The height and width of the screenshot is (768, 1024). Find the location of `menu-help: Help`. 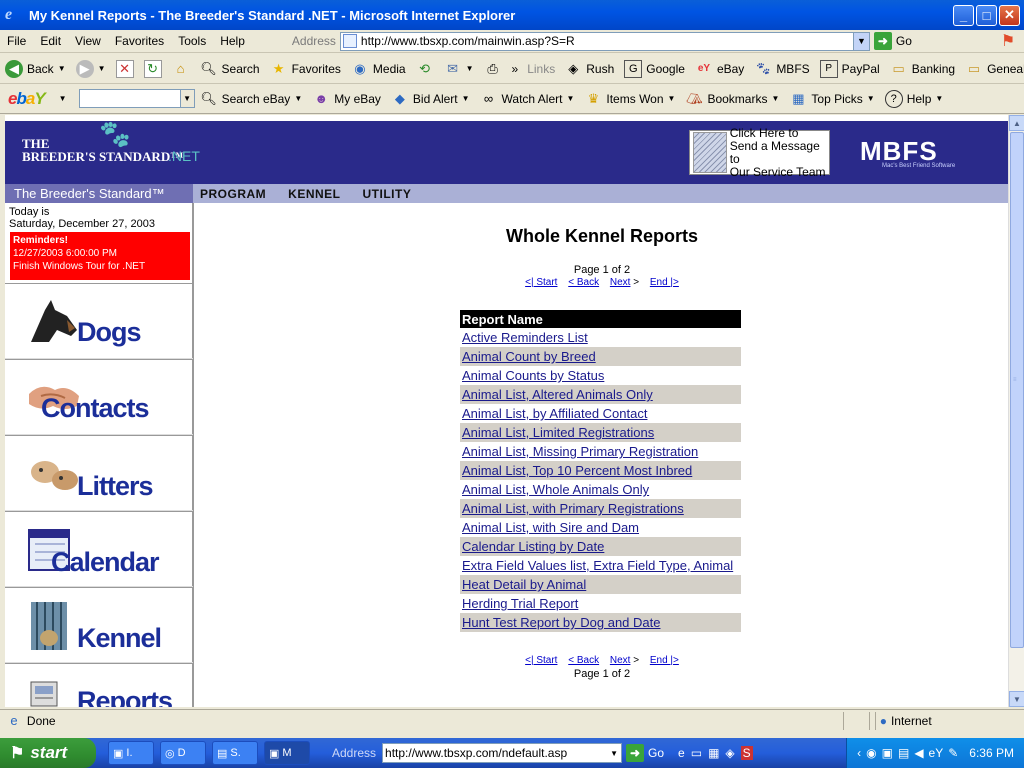

menu-help: Help is located at coordinates (232, 41).